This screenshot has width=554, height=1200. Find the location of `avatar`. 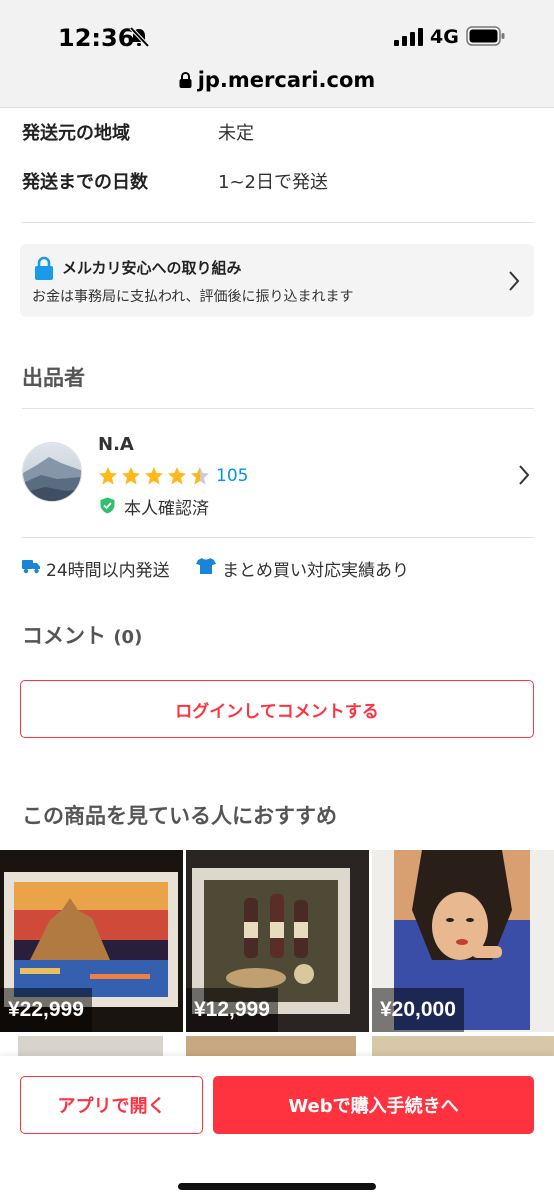

avatar is located at coordinates (52, 472).